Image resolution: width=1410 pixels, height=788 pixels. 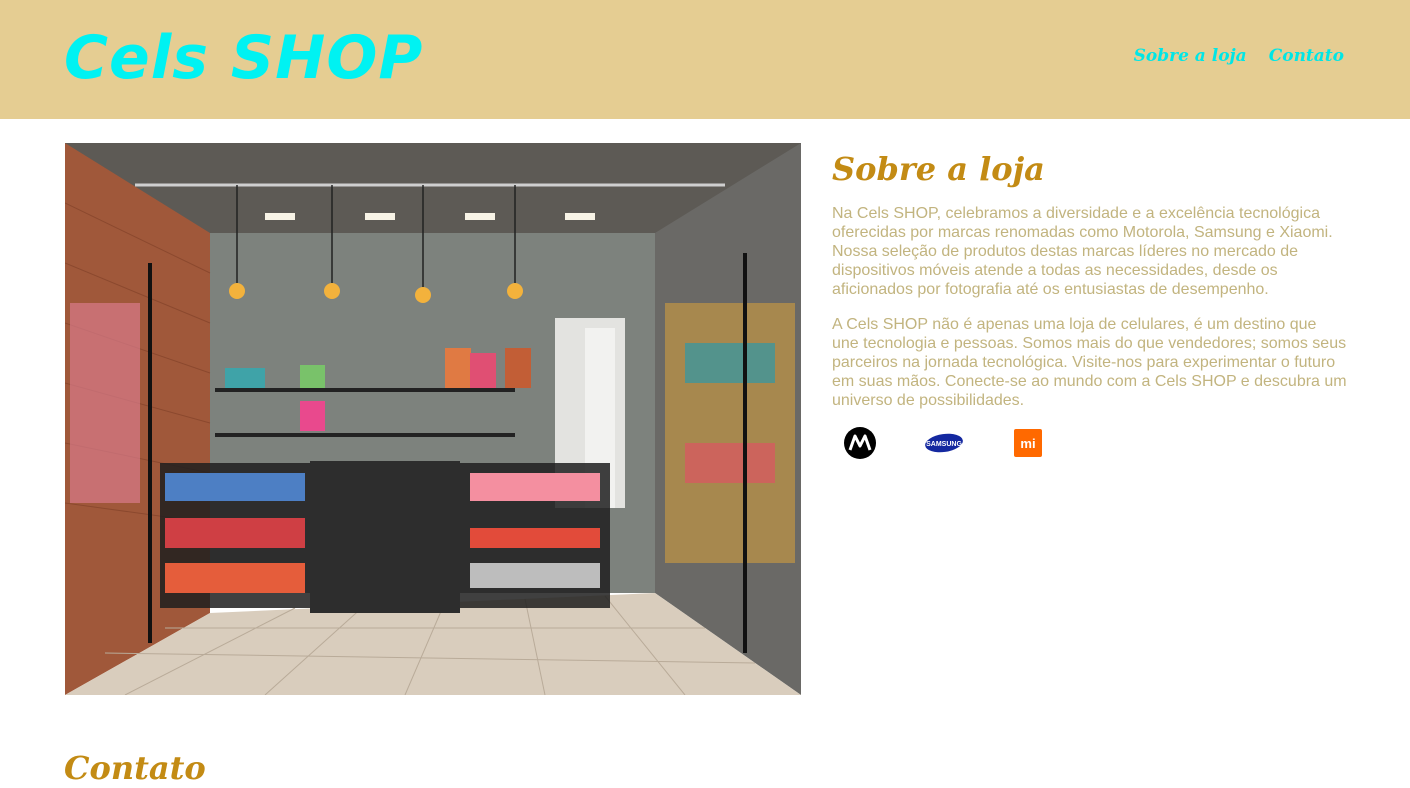 What do you see at coordinates (135, 768) in the screenshot?
I see `contact-title: Contato` at bounding box center [135, 768].